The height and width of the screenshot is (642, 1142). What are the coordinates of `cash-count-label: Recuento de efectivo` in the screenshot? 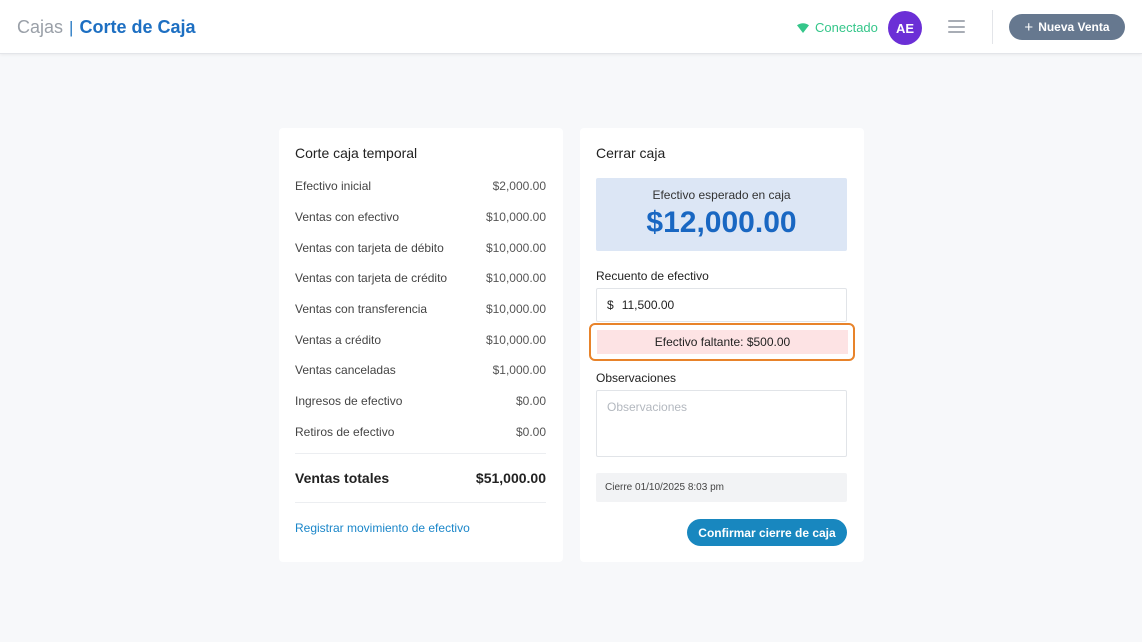 It's located at (652, 276).